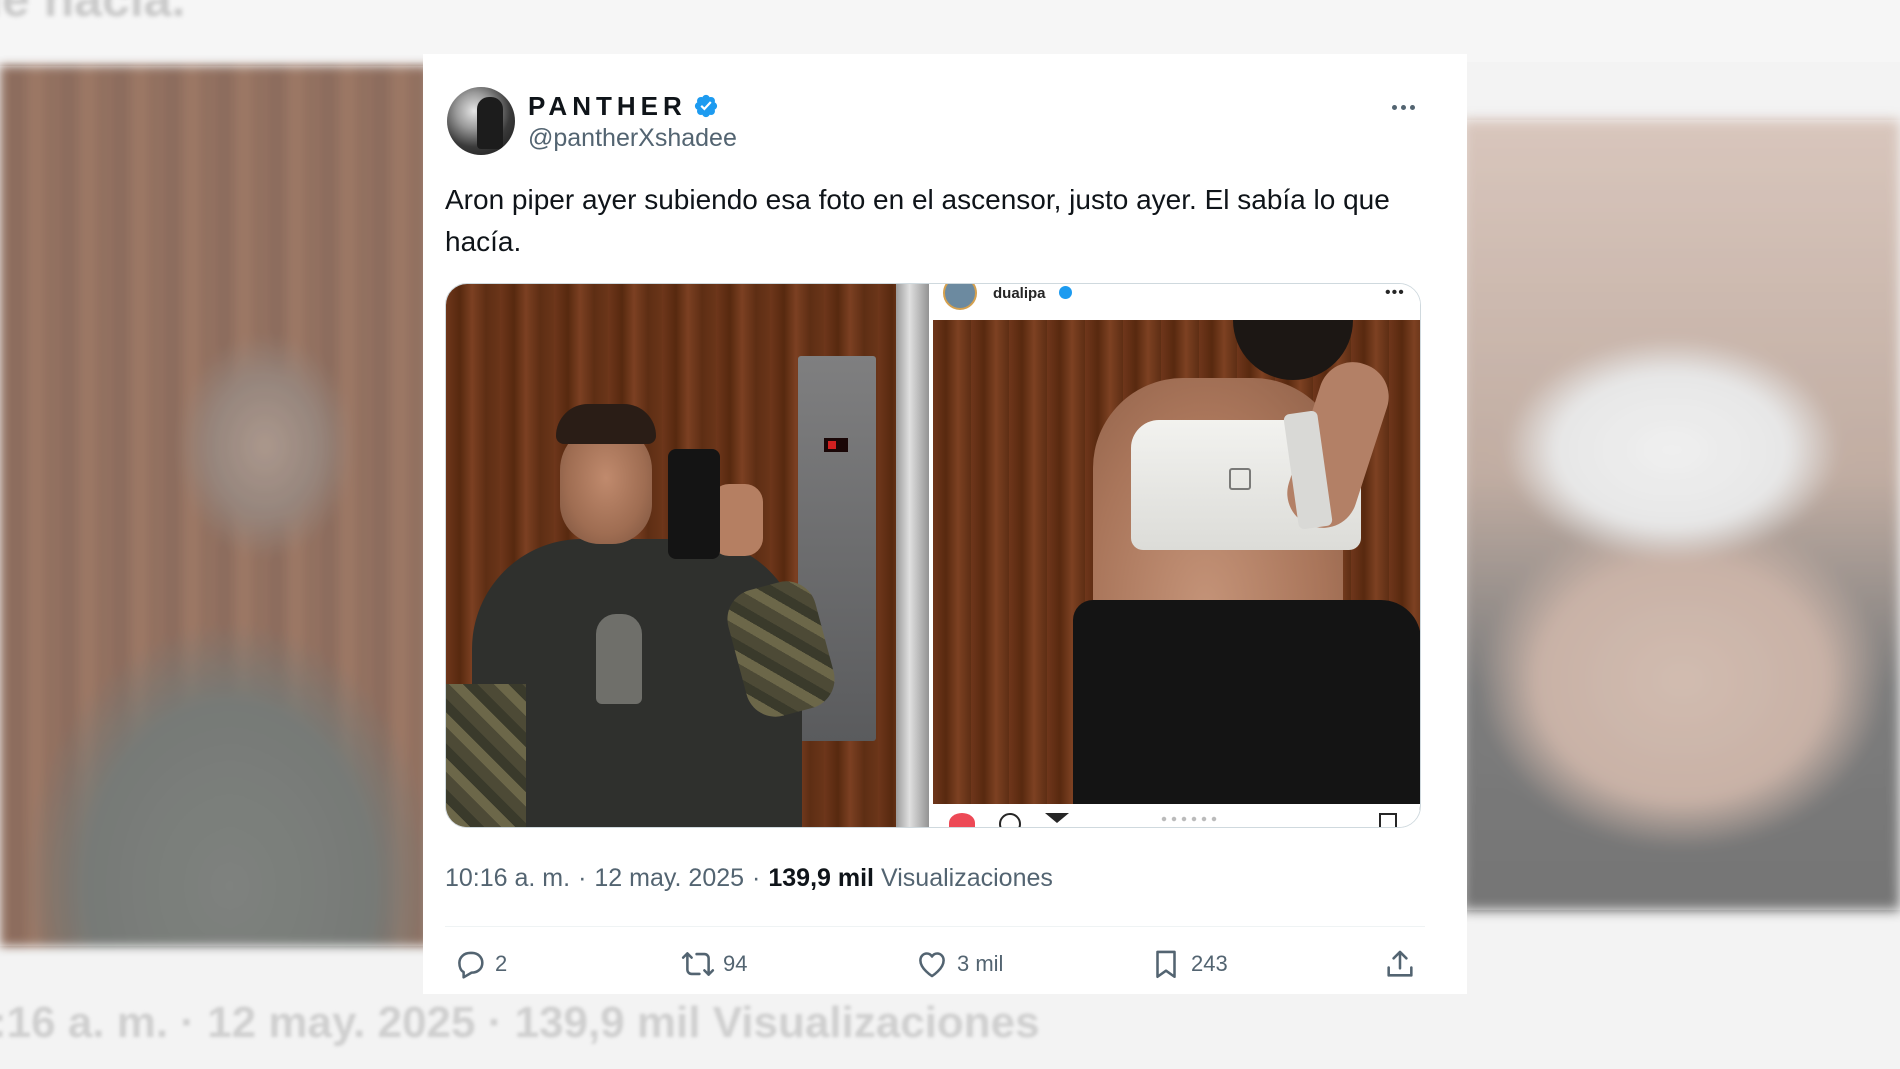  What do you see at coordinates (960, 297) in the screenshot?
I see `instagram-avatar` at bounding box center [960, 297].